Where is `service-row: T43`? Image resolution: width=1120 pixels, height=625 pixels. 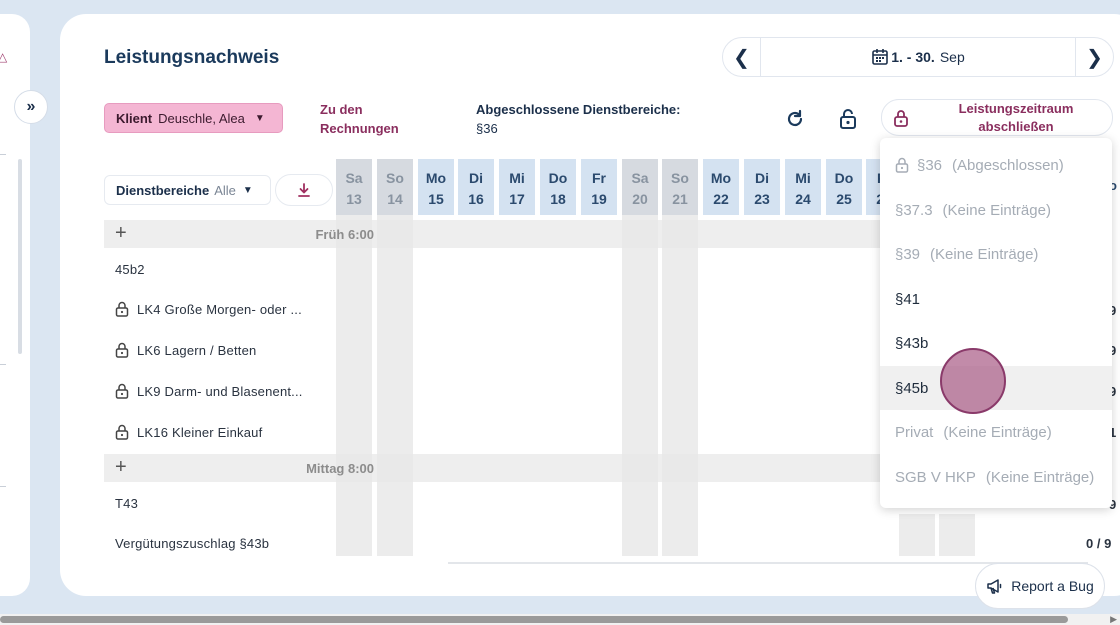 service-row: T43 is located at coordinates (126, 503).